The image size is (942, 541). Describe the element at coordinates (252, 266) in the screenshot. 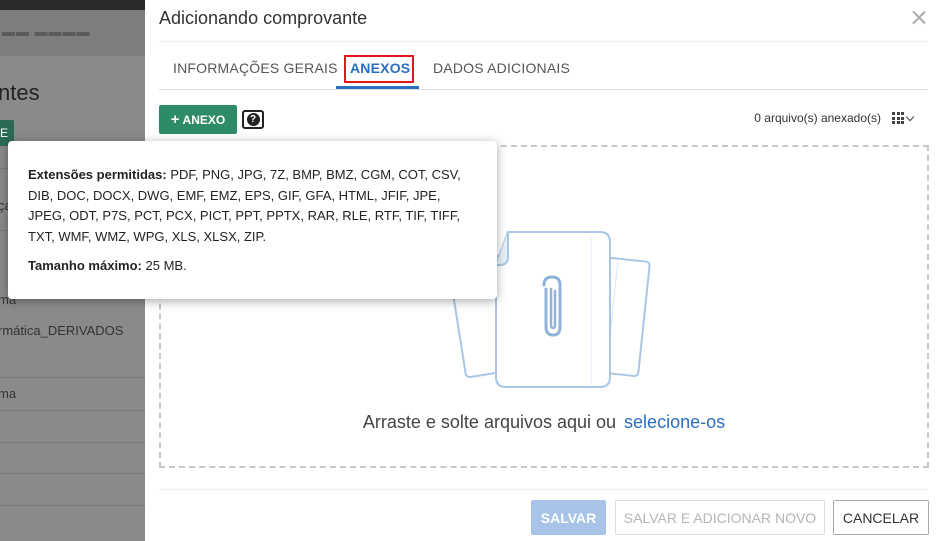

I see `max-size-paragraph: Tamanho máximo: 25 MB.` at that location.